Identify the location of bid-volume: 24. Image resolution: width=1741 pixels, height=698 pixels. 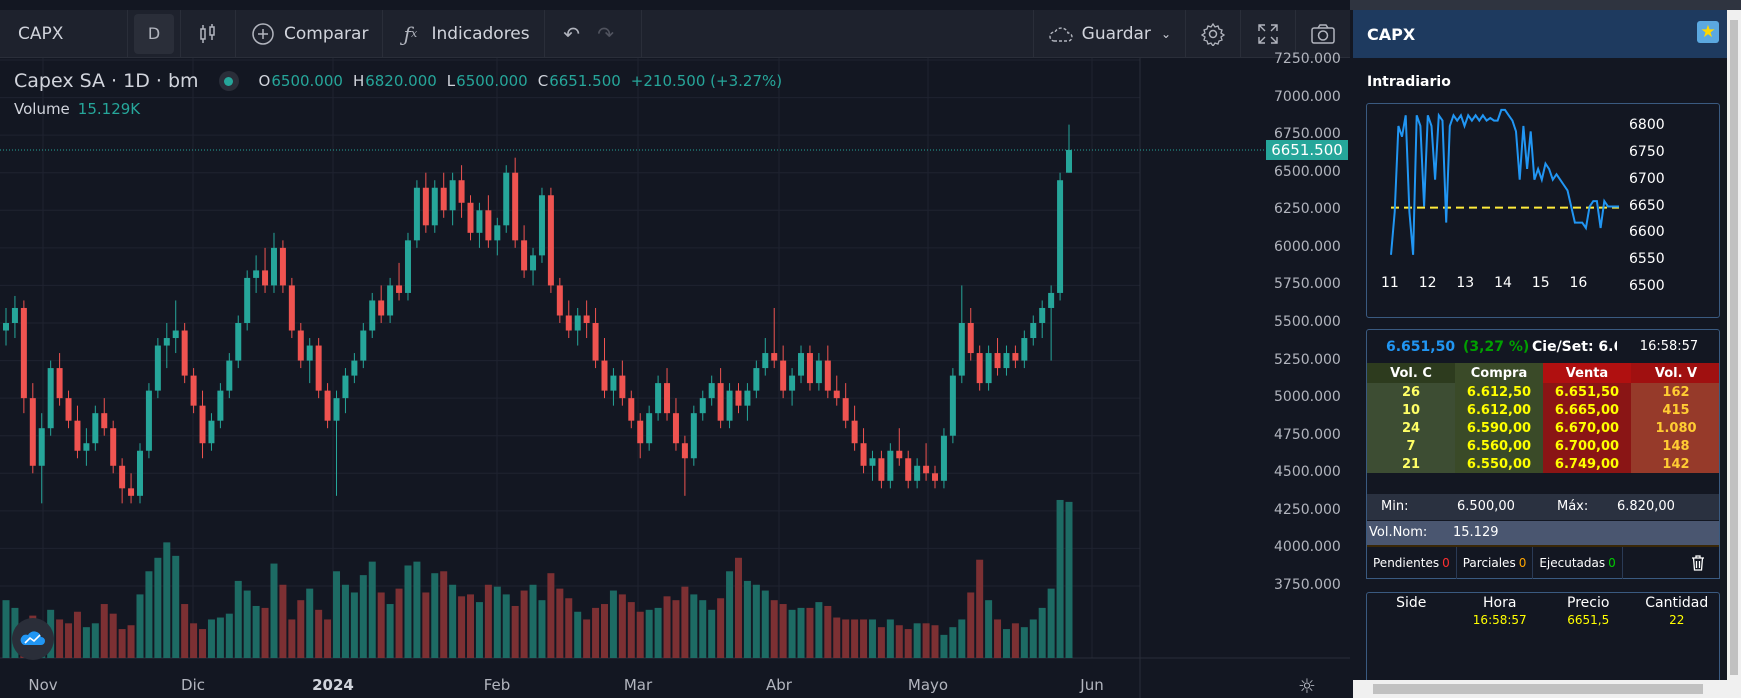
(1411, 428).